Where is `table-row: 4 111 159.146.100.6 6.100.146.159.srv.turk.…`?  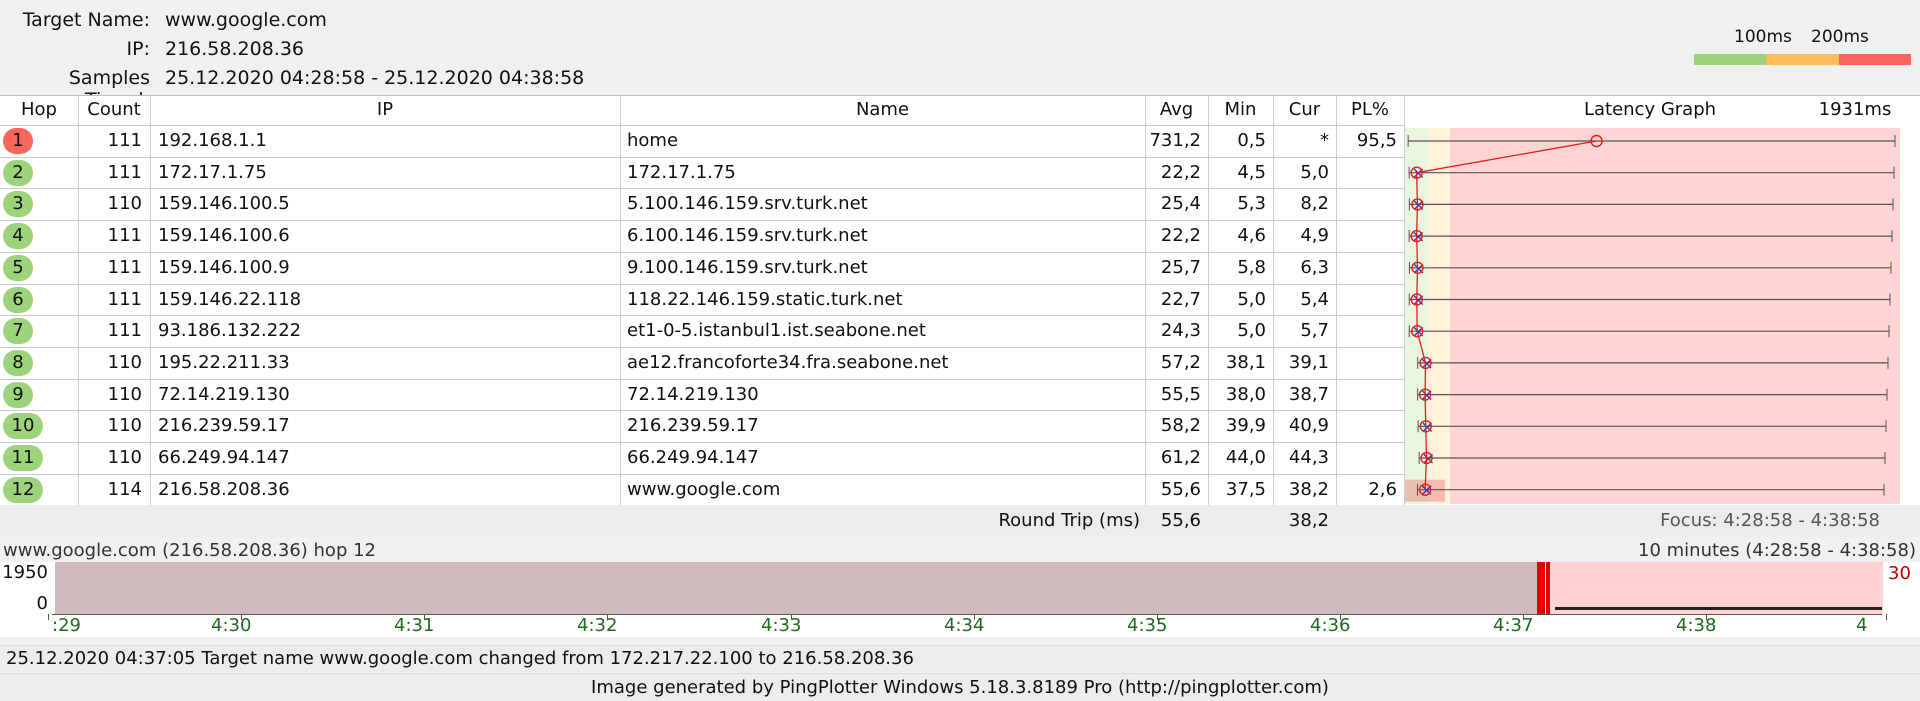 table-row: 4 111 159.146.100.6 6.100.146.159.srv.turk.… is located at coordinates (702, 236).